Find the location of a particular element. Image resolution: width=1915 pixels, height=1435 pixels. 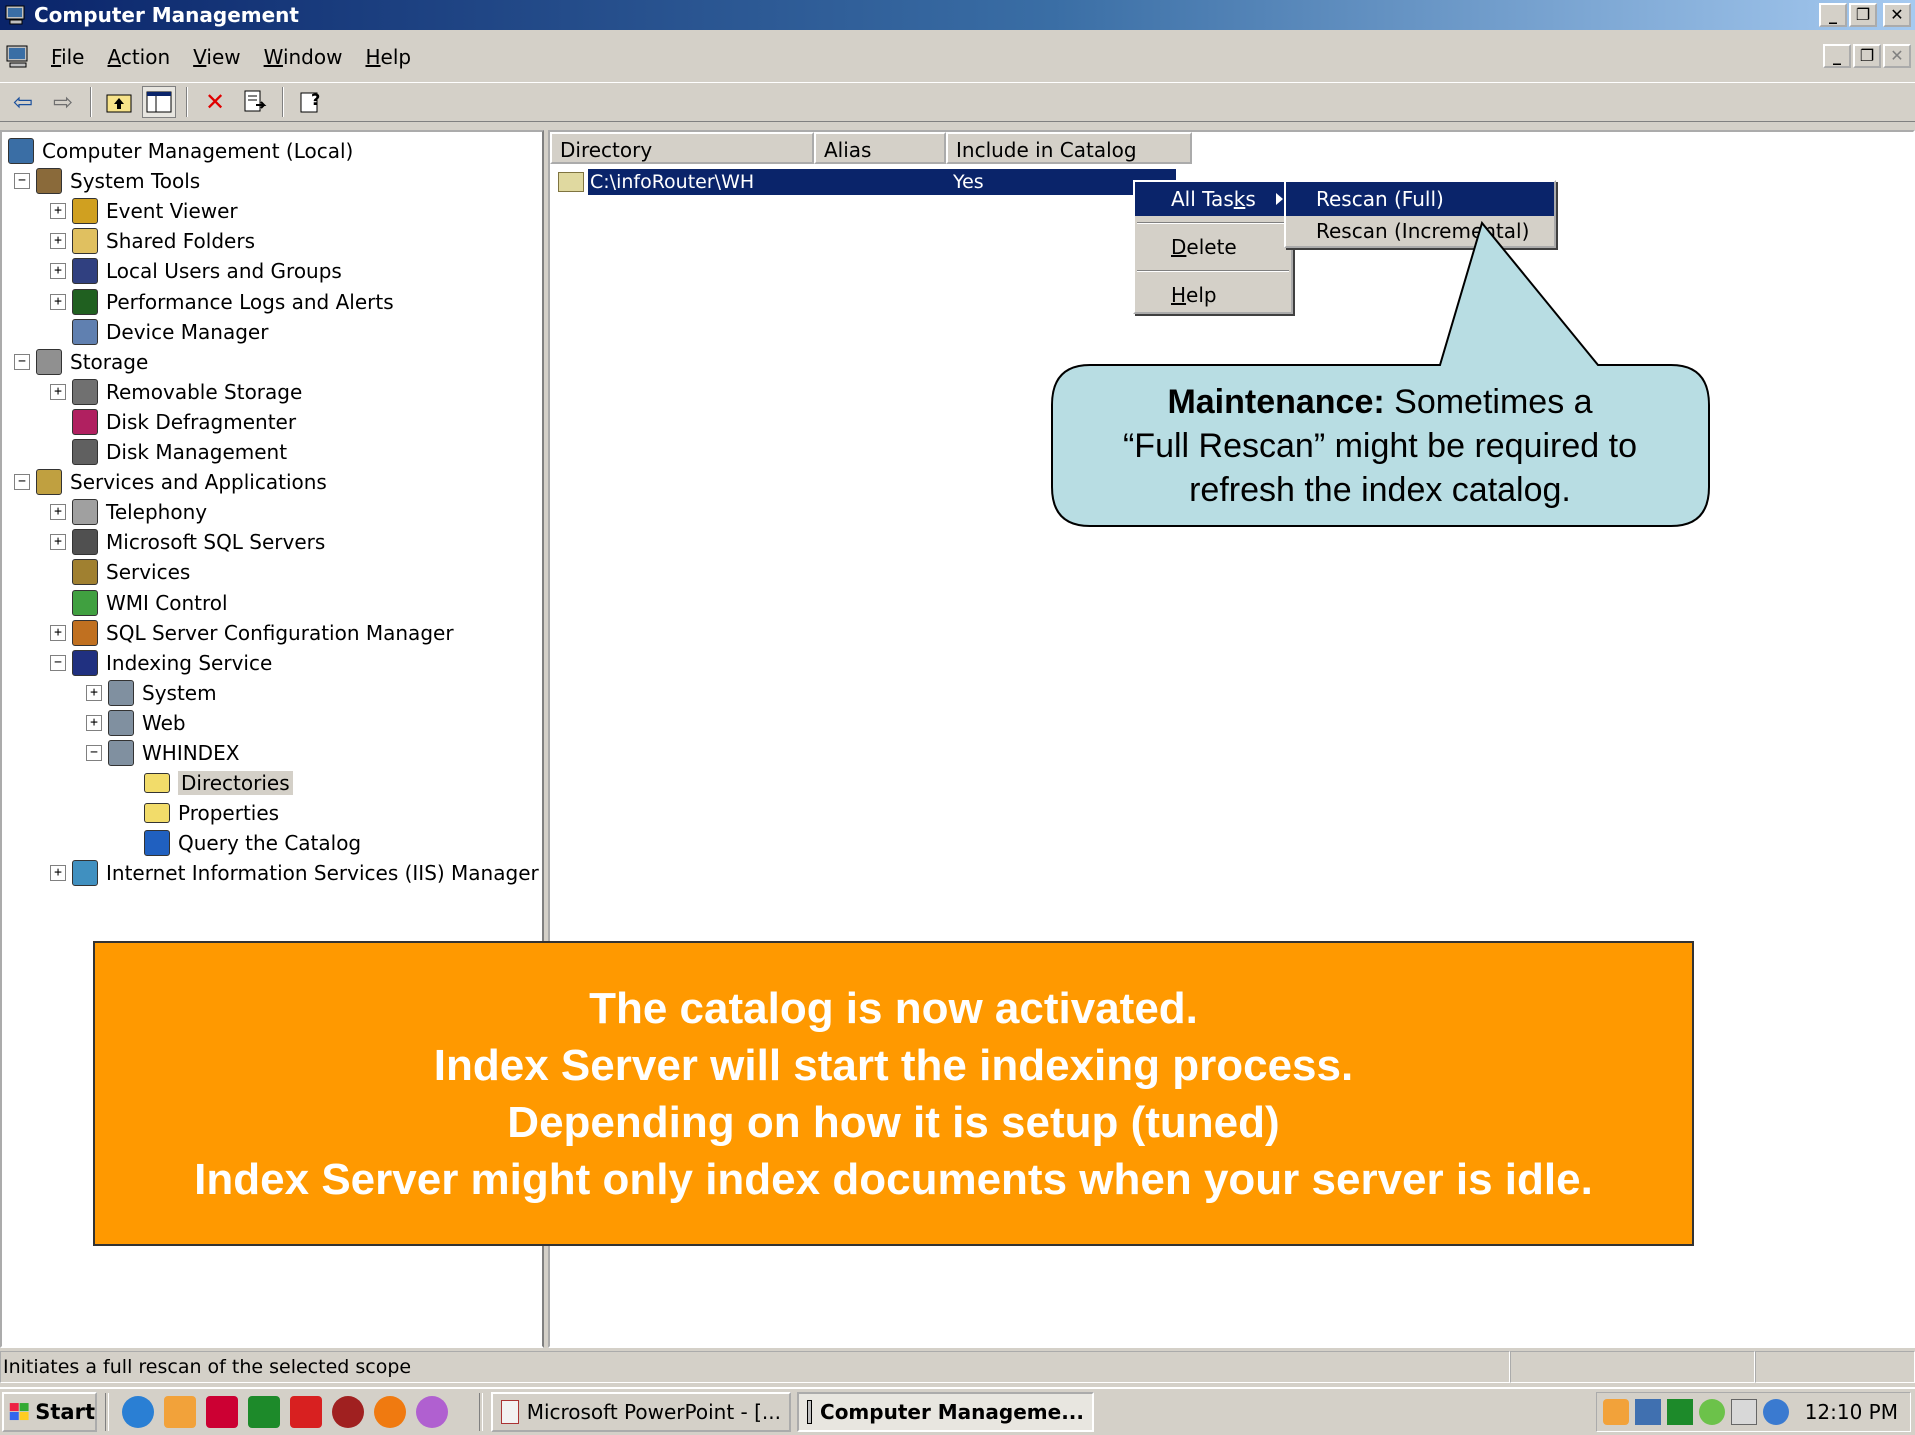

tree-item-performance-logs-and-alerts: + Performance Logs and Alerts is located at coordinates (222, 302).